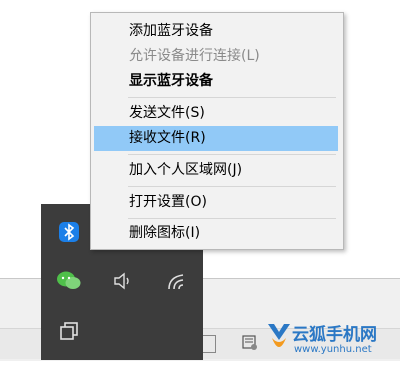 The image size is (400, 368). I want to click on task-view-icon, so click(69, 331).